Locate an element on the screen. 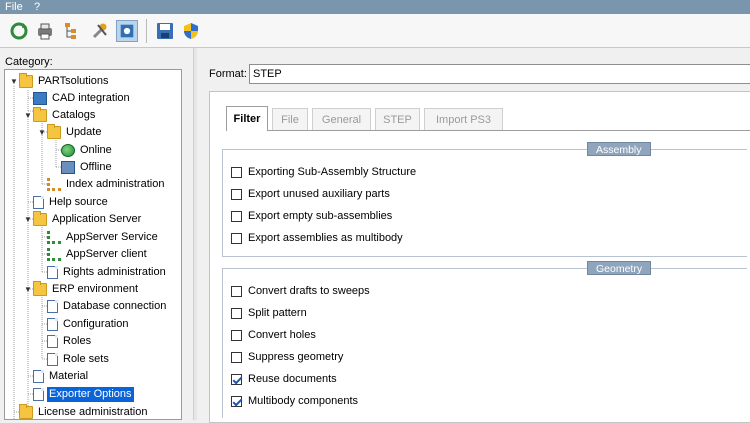 The width and height of the screenshot is (750, 423). option-label: Split pattern is located at coordinates (277, 313).